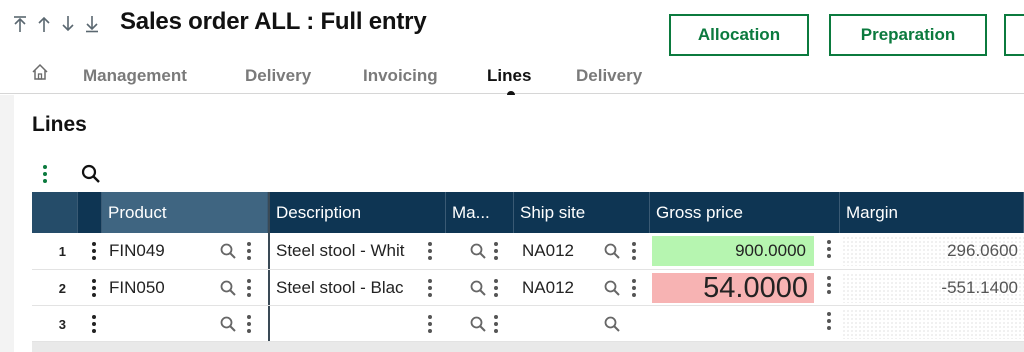 This screenshot has height=352, width=1024. I want to click on tab-delivery: Delivery, so click(278, 76).